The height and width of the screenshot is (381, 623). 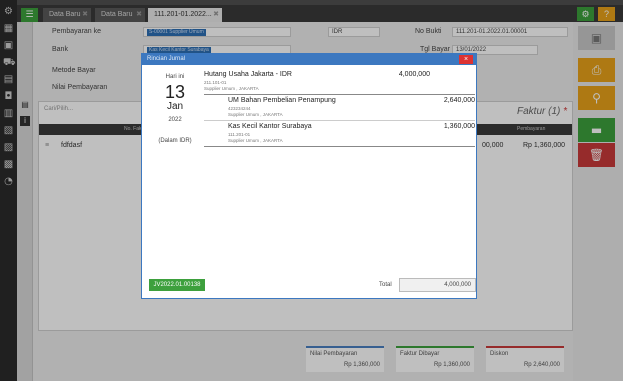 What do you see at coordinates (175, 120) in the screenshot?
I see `journal-year: 2022` at bounding box center [175, 120].